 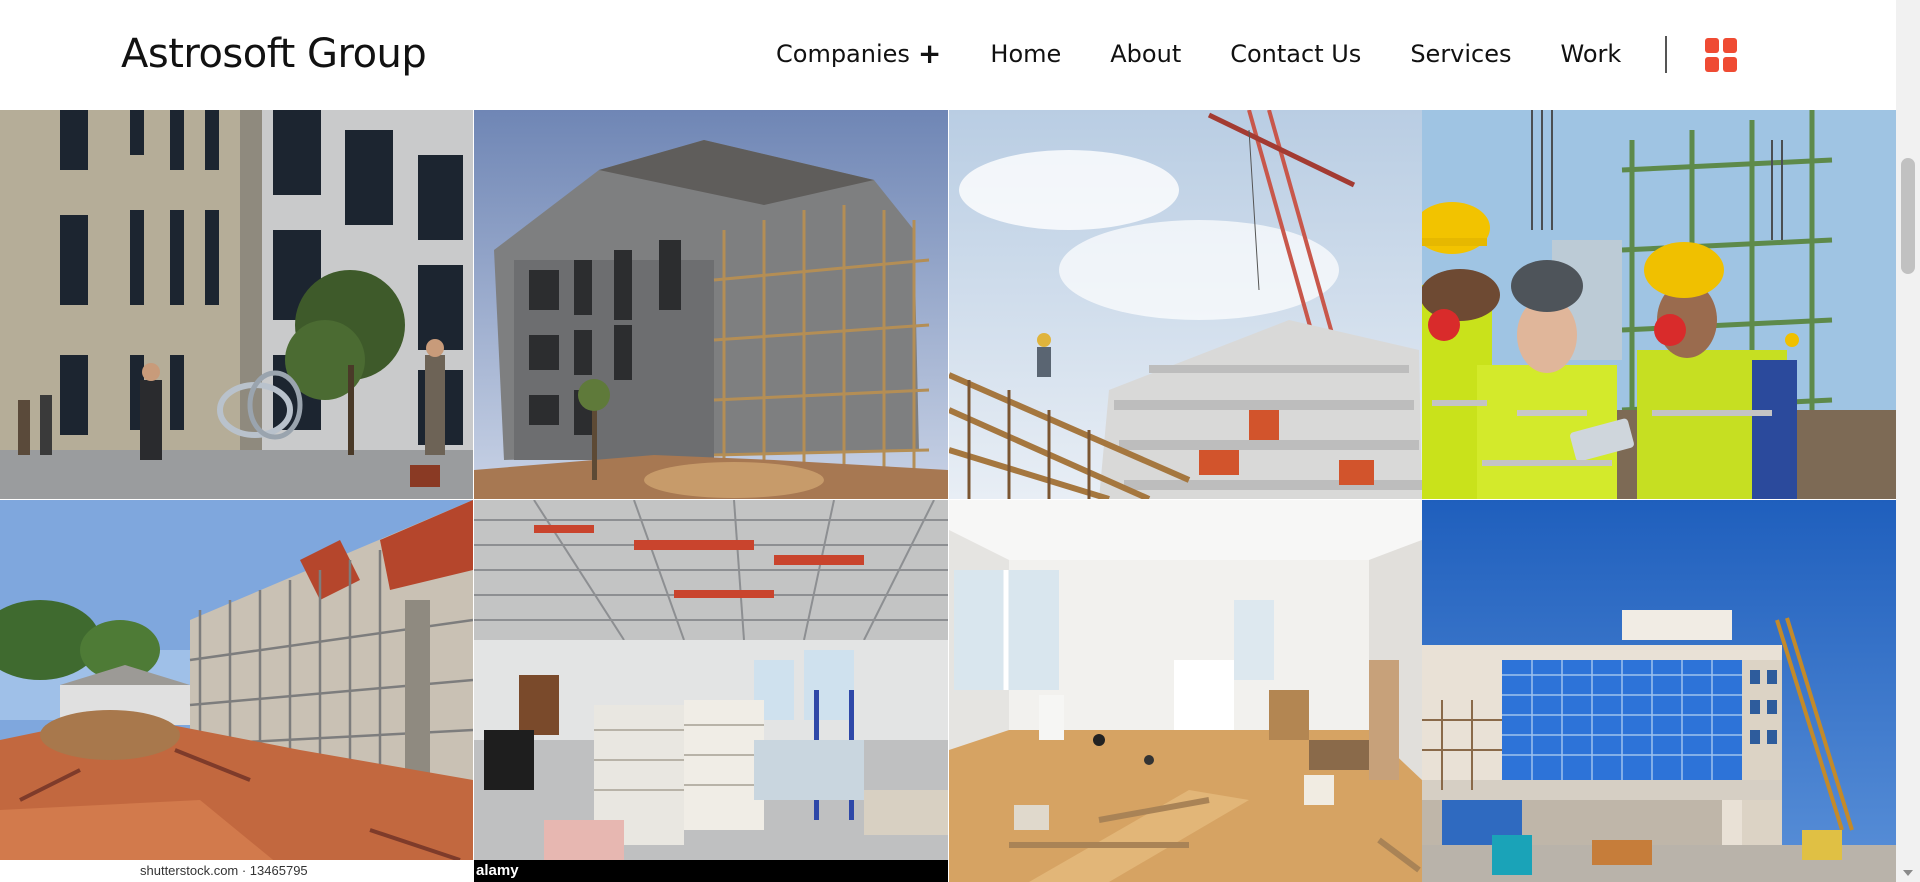 What do you see at coordinates (929, 54) in the screenshot?
I see `plus-icon: +` at bounding box center [929, 54].